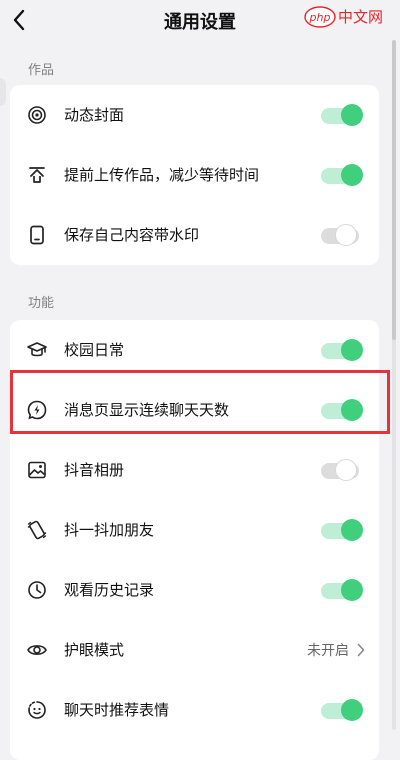 This screenshot has height=760, width=400. I want to click on chevron-right-icon, so click(361, 650).